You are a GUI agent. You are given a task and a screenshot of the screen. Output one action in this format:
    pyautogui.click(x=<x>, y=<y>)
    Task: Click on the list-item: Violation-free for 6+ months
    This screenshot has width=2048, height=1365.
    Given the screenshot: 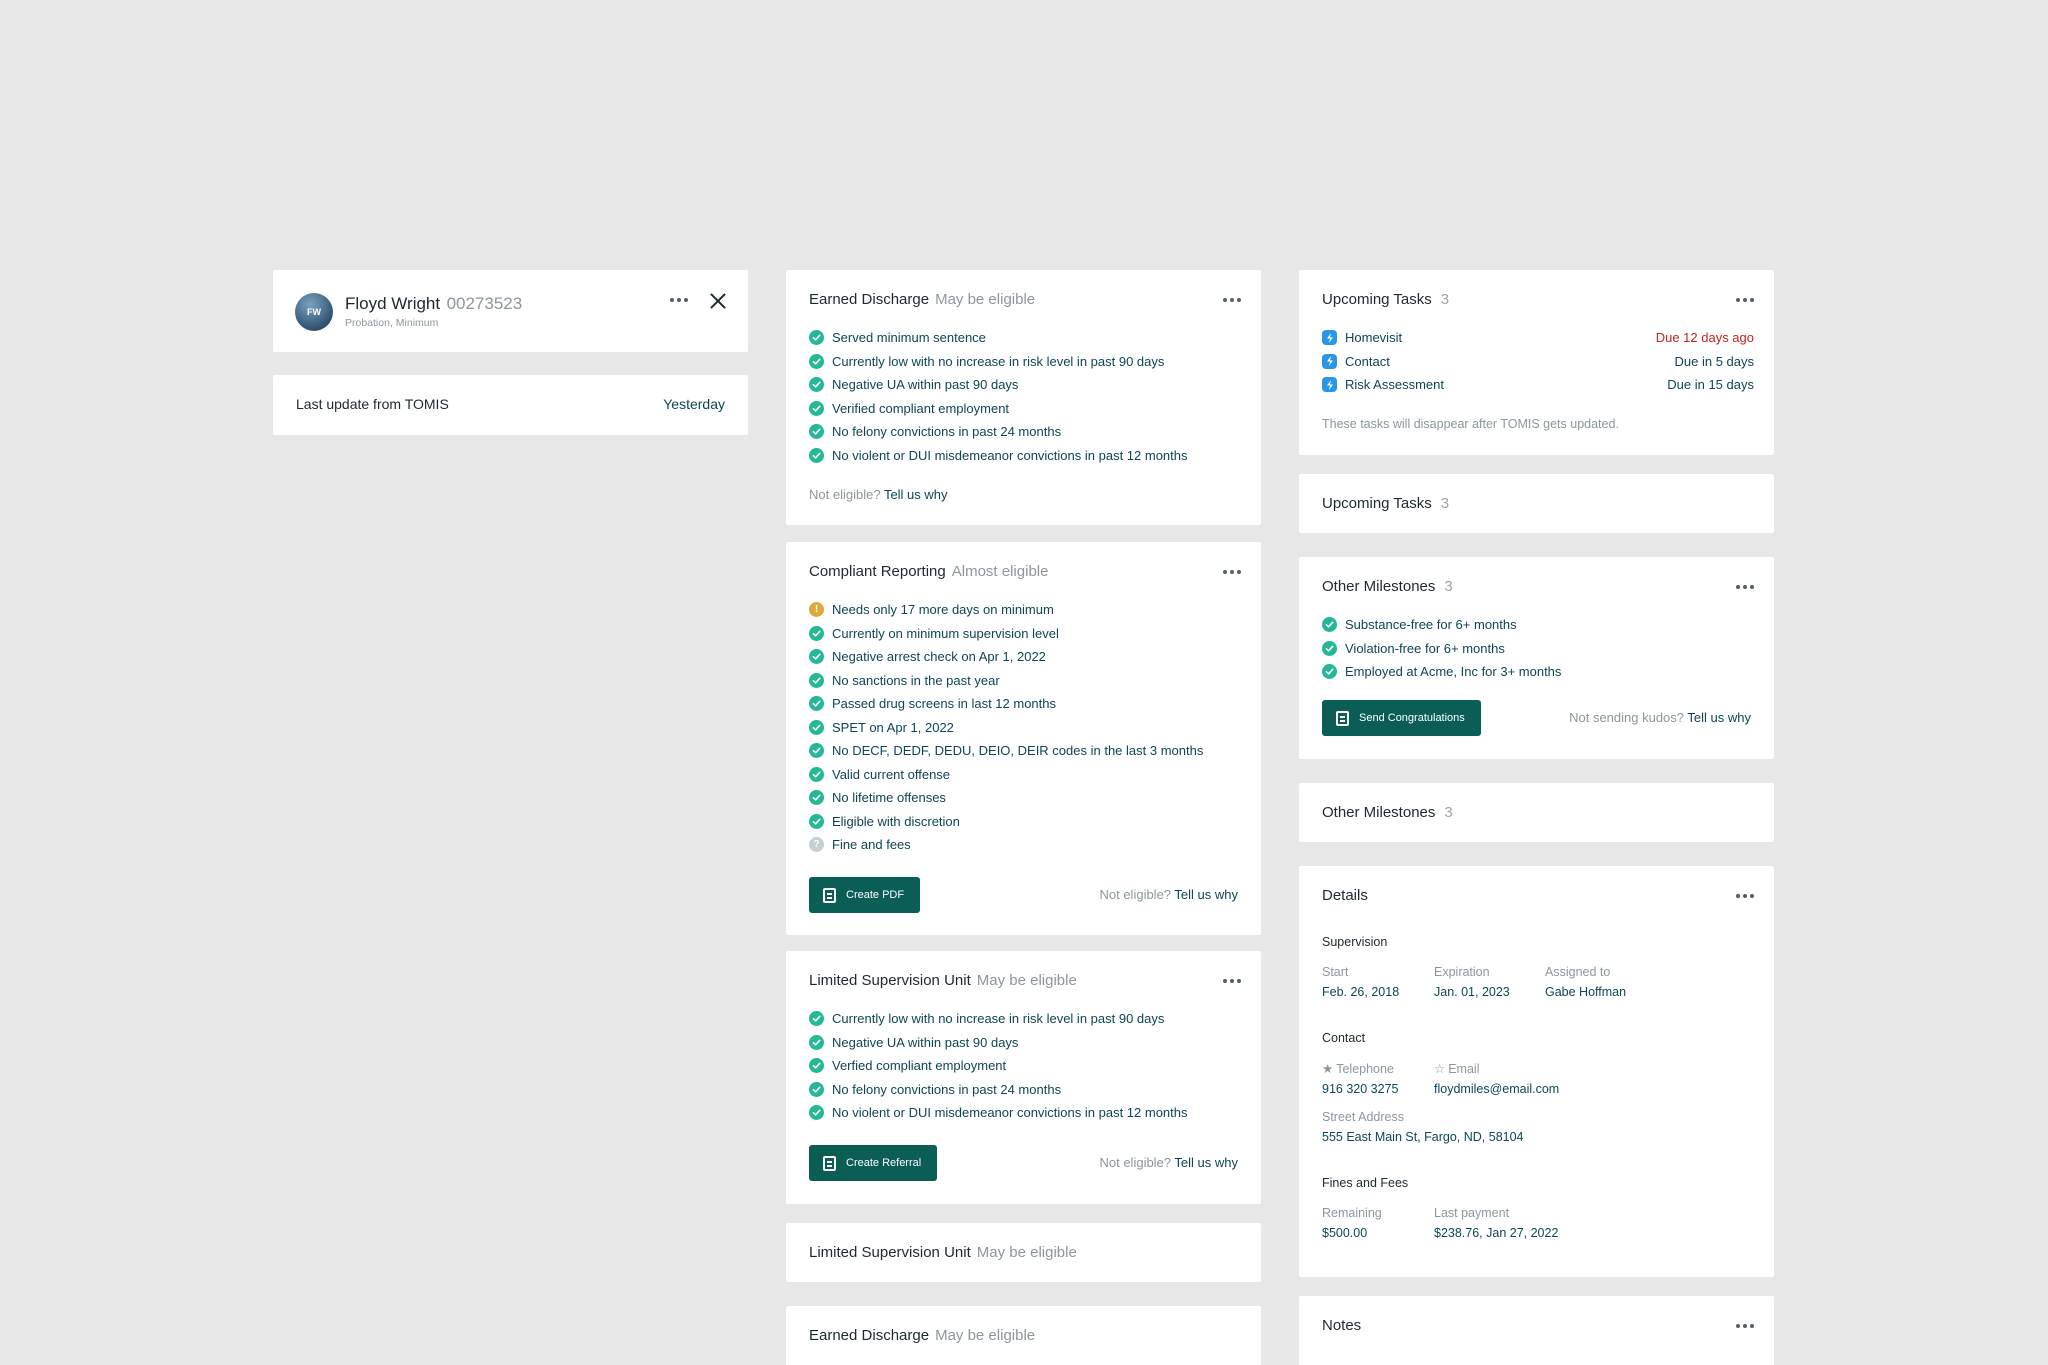 What is the action you would take?
    pyautogui.click(x=1538, y=649)
    